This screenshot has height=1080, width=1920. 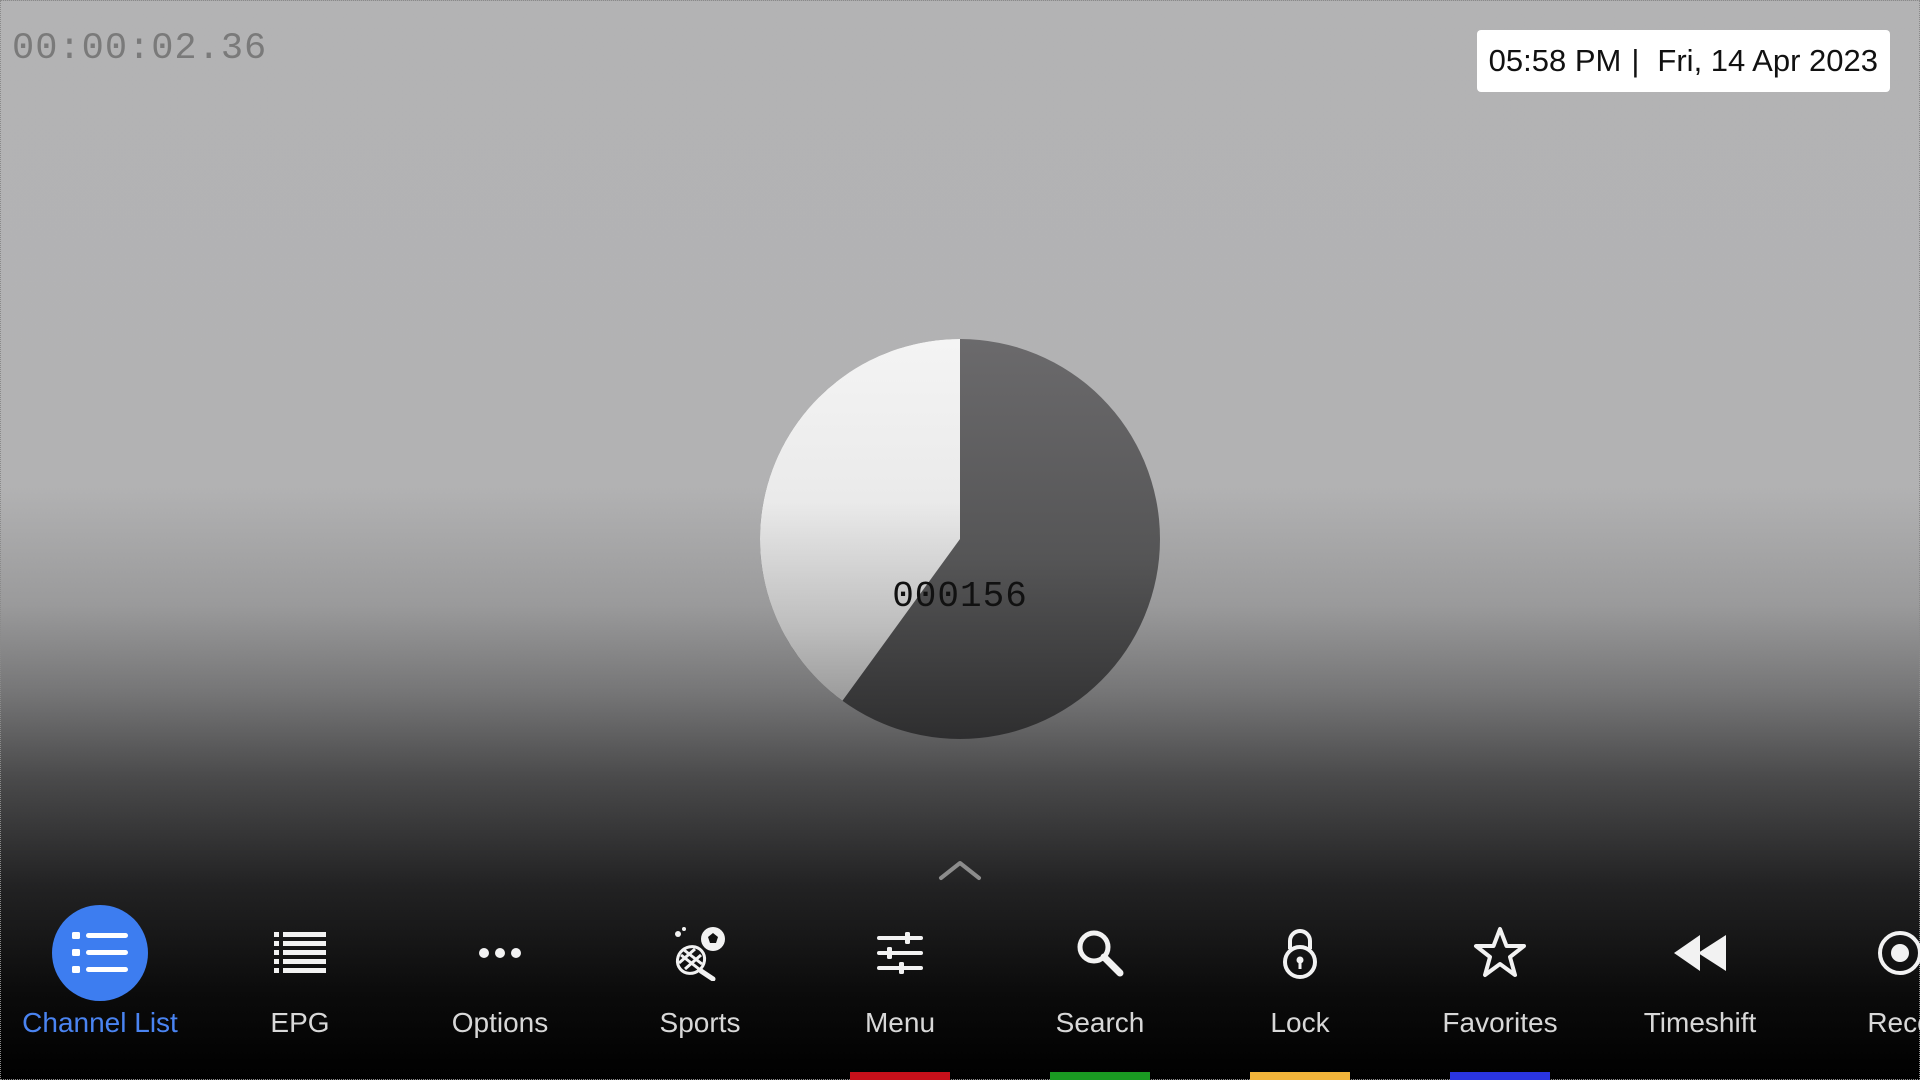 What do you see at coordinates (1700, 1022) in the screenshot?
I see `toolbar-item-label: Timeshift` at bounding box center [1700, 1022].